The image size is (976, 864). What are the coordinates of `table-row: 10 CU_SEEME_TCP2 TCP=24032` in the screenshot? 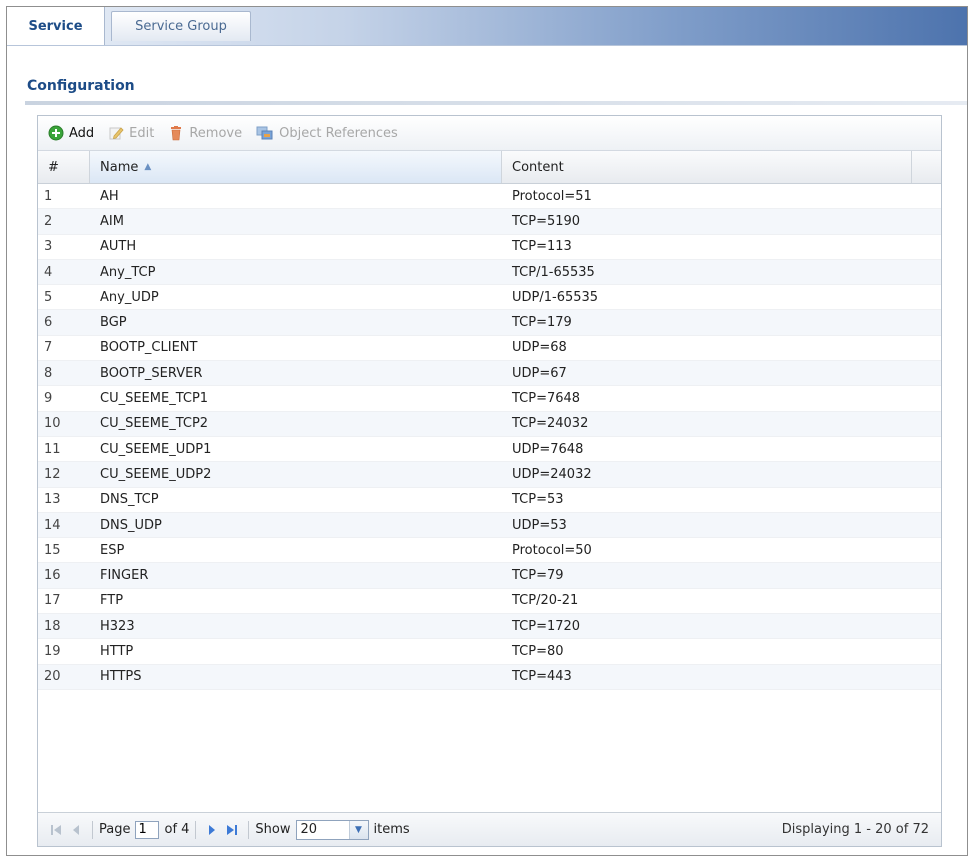 It's located at (489, 424).